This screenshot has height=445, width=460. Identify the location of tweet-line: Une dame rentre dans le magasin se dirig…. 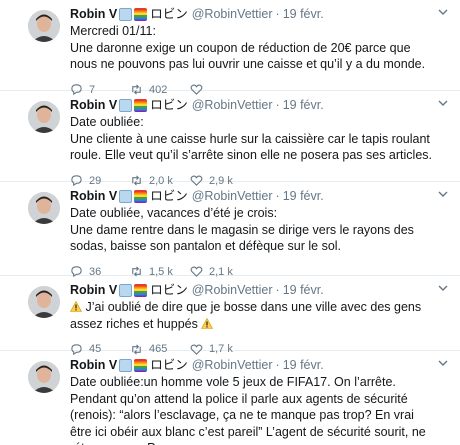
(242, 238).